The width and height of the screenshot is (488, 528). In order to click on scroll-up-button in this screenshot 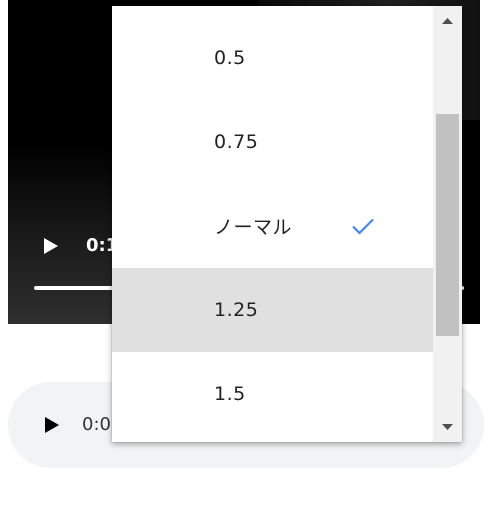, I will do `click(447, 20)`.